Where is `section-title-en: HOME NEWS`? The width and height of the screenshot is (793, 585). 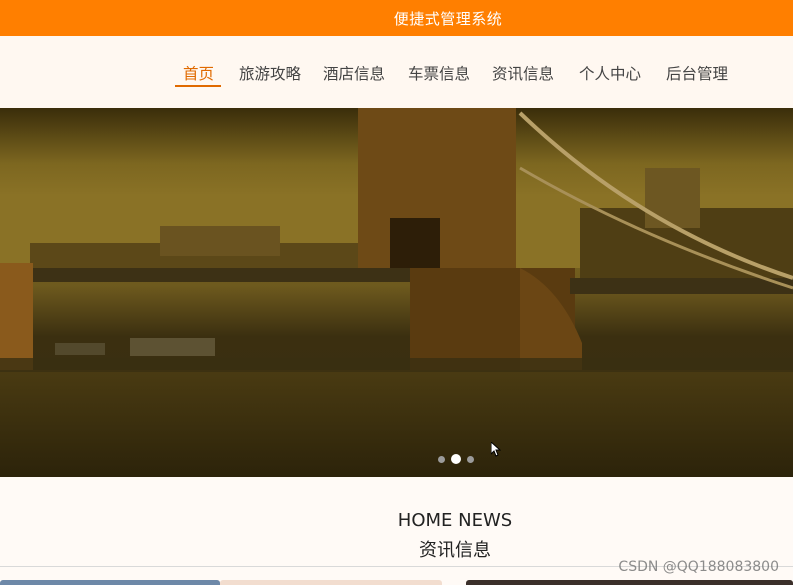 section-title-en: HOME NEWS is located at coordinates (455, 520).